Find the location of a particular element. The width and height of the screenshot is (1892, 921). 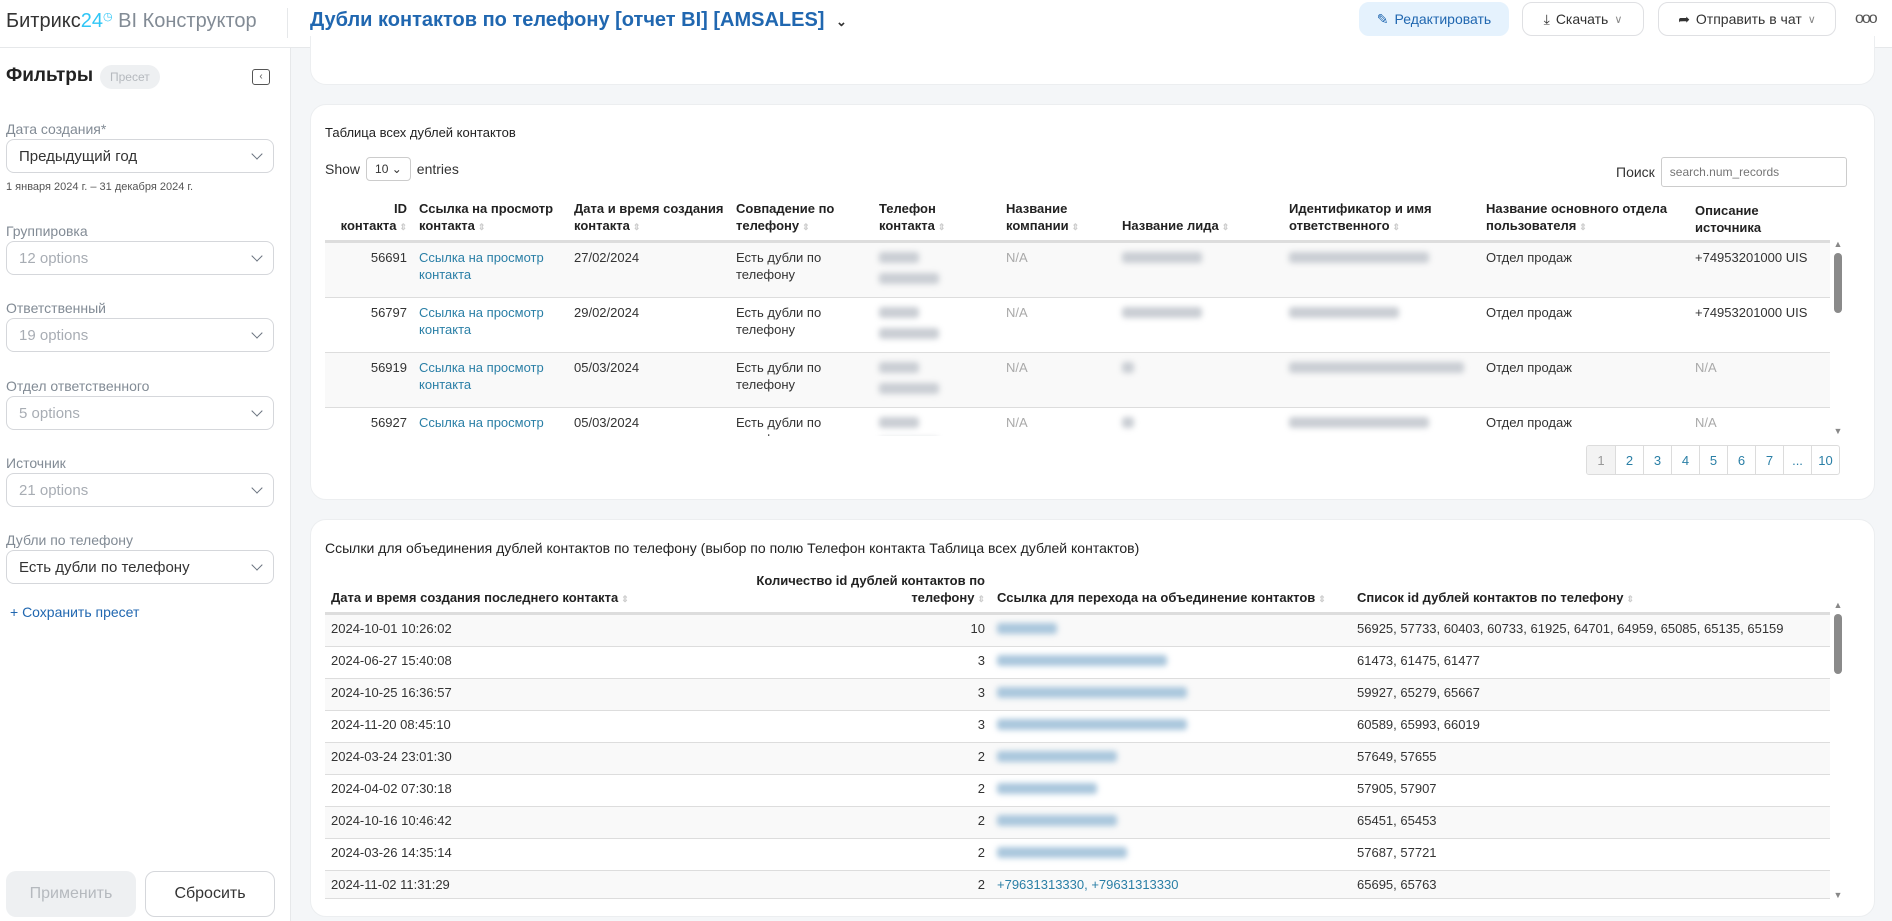

column-header: Название основного отдела пользователя ⇕ is located at coordinates (1584, 220).